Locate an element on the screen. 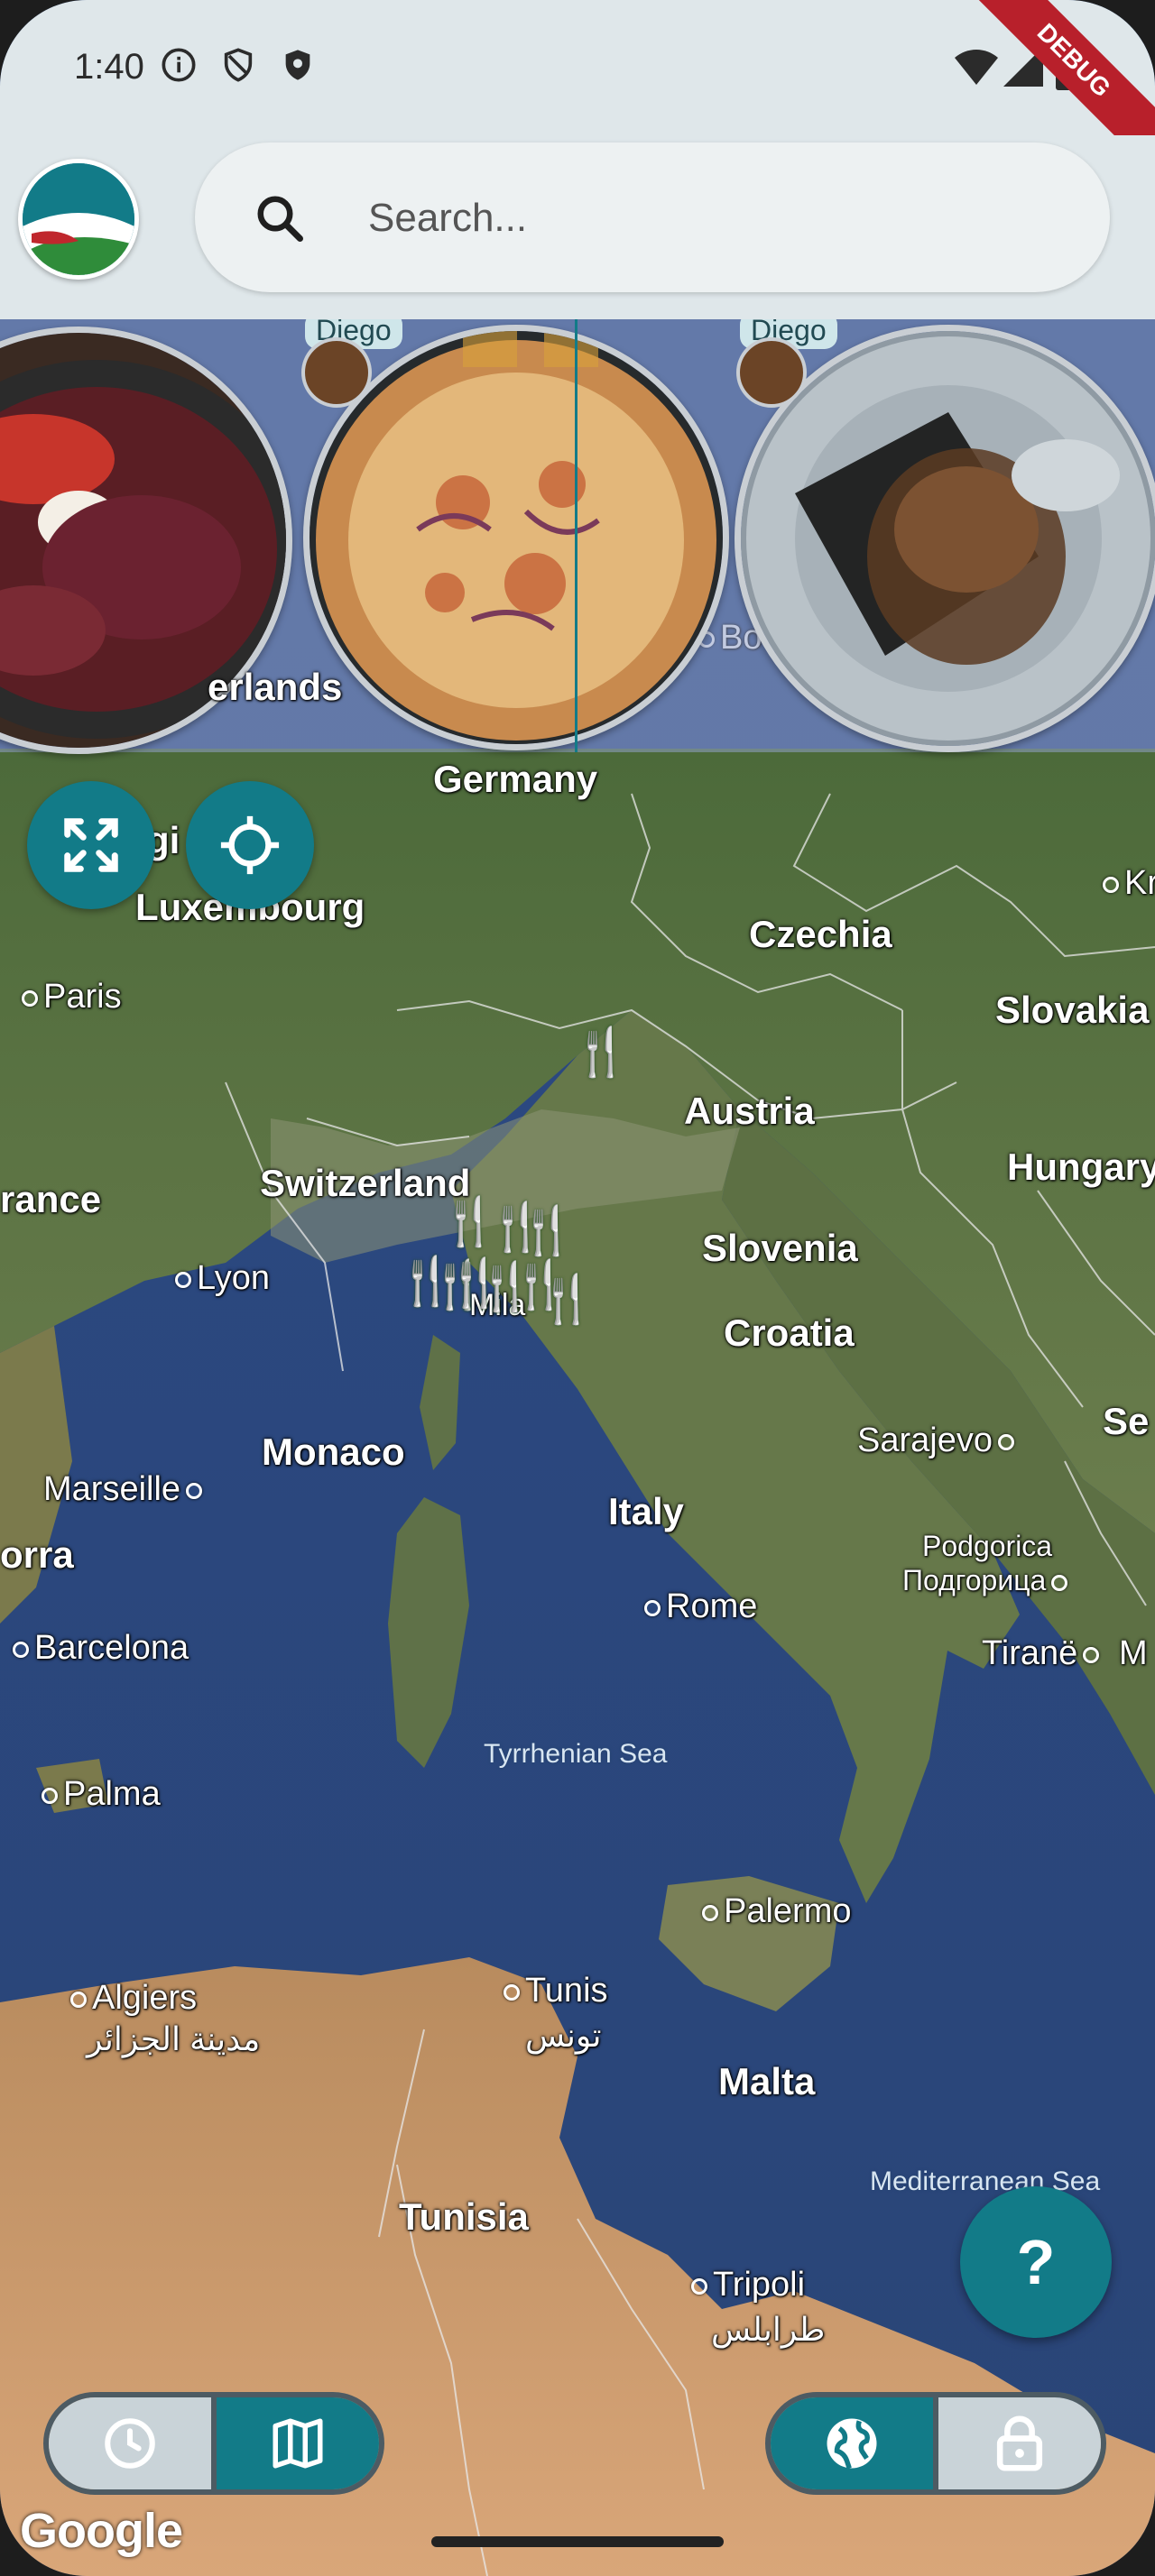 This screenshot has width=1155, height=2576. map-label-city: مدينة الجزائر is located at coordinates (174, 2039).